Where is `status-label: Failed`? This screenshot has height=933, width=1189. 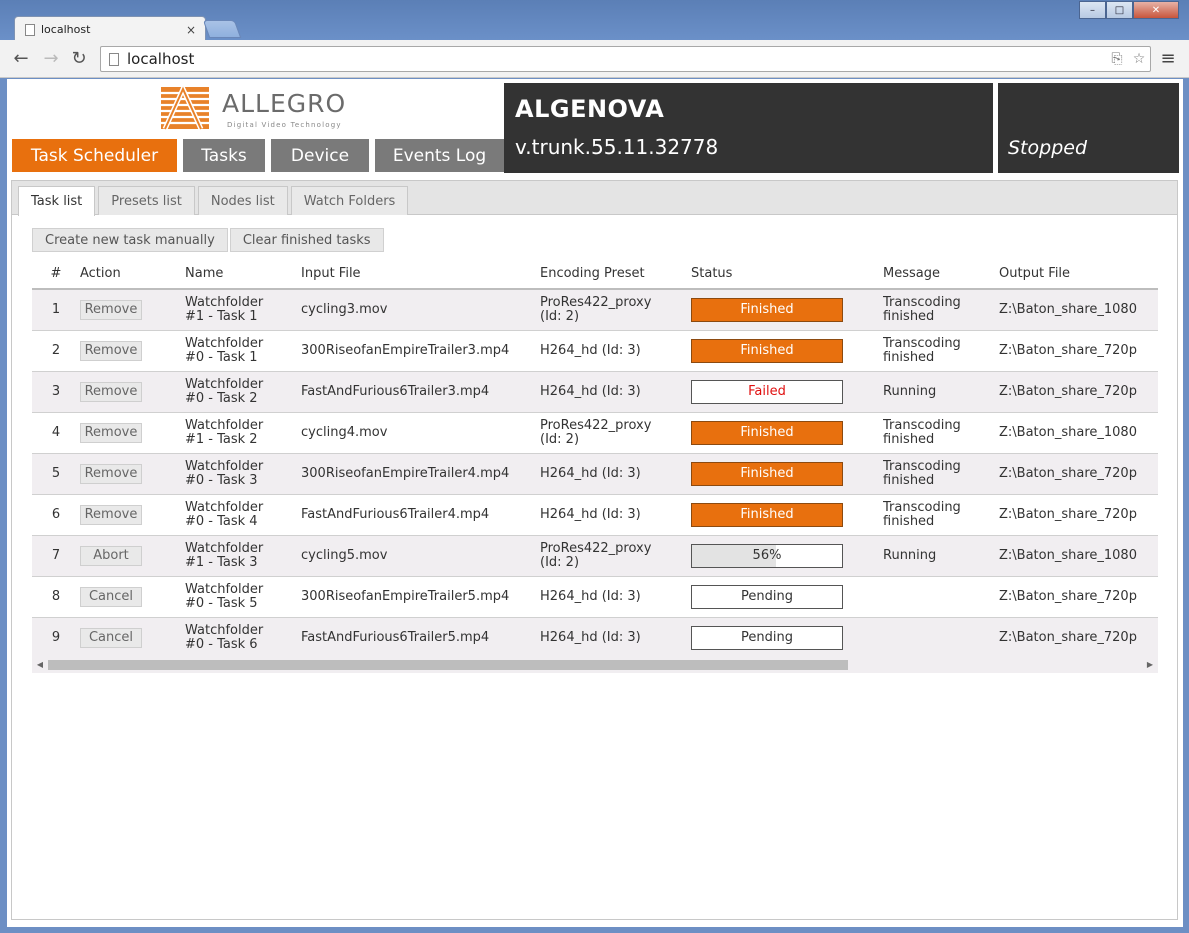 status-label: Failed is located at coordinates (767, 391).